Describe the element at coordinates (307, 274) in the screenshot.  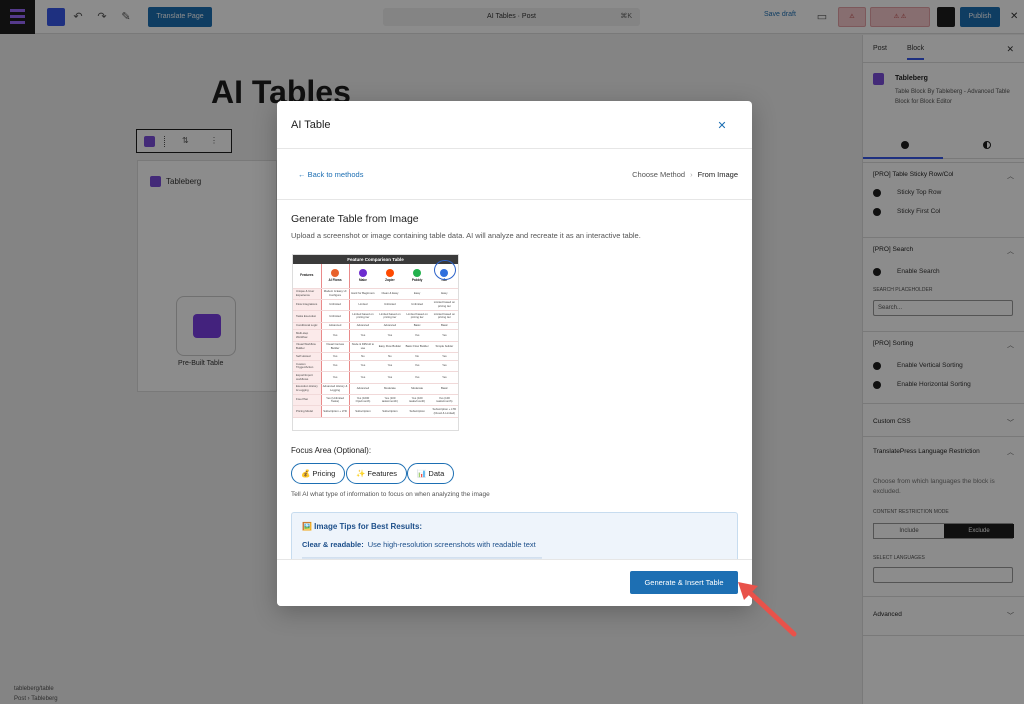
I see `preview-header-text: Features` at that location.